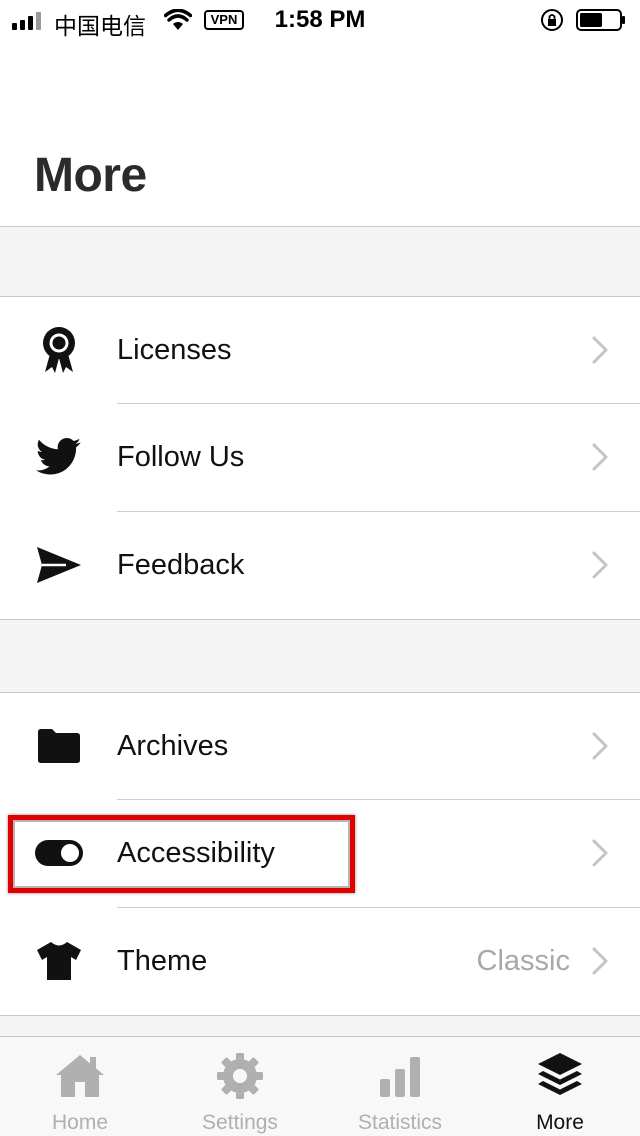  What do you see at coordinates (320, 961) in the screenshot?
I see `menu-item-theme: Theme Classic` at bounding box center [320, 961].